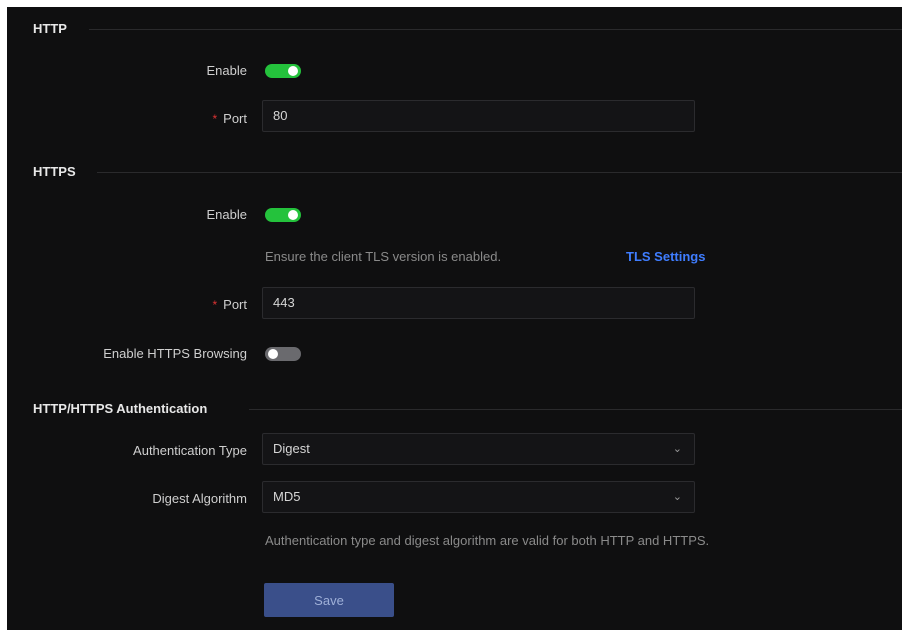  What do you see at coordinates (175, 353) in the screenshot?
I see `https-browsing-label: Enable HTTPS Browsing` at bounding box center [175, 353].